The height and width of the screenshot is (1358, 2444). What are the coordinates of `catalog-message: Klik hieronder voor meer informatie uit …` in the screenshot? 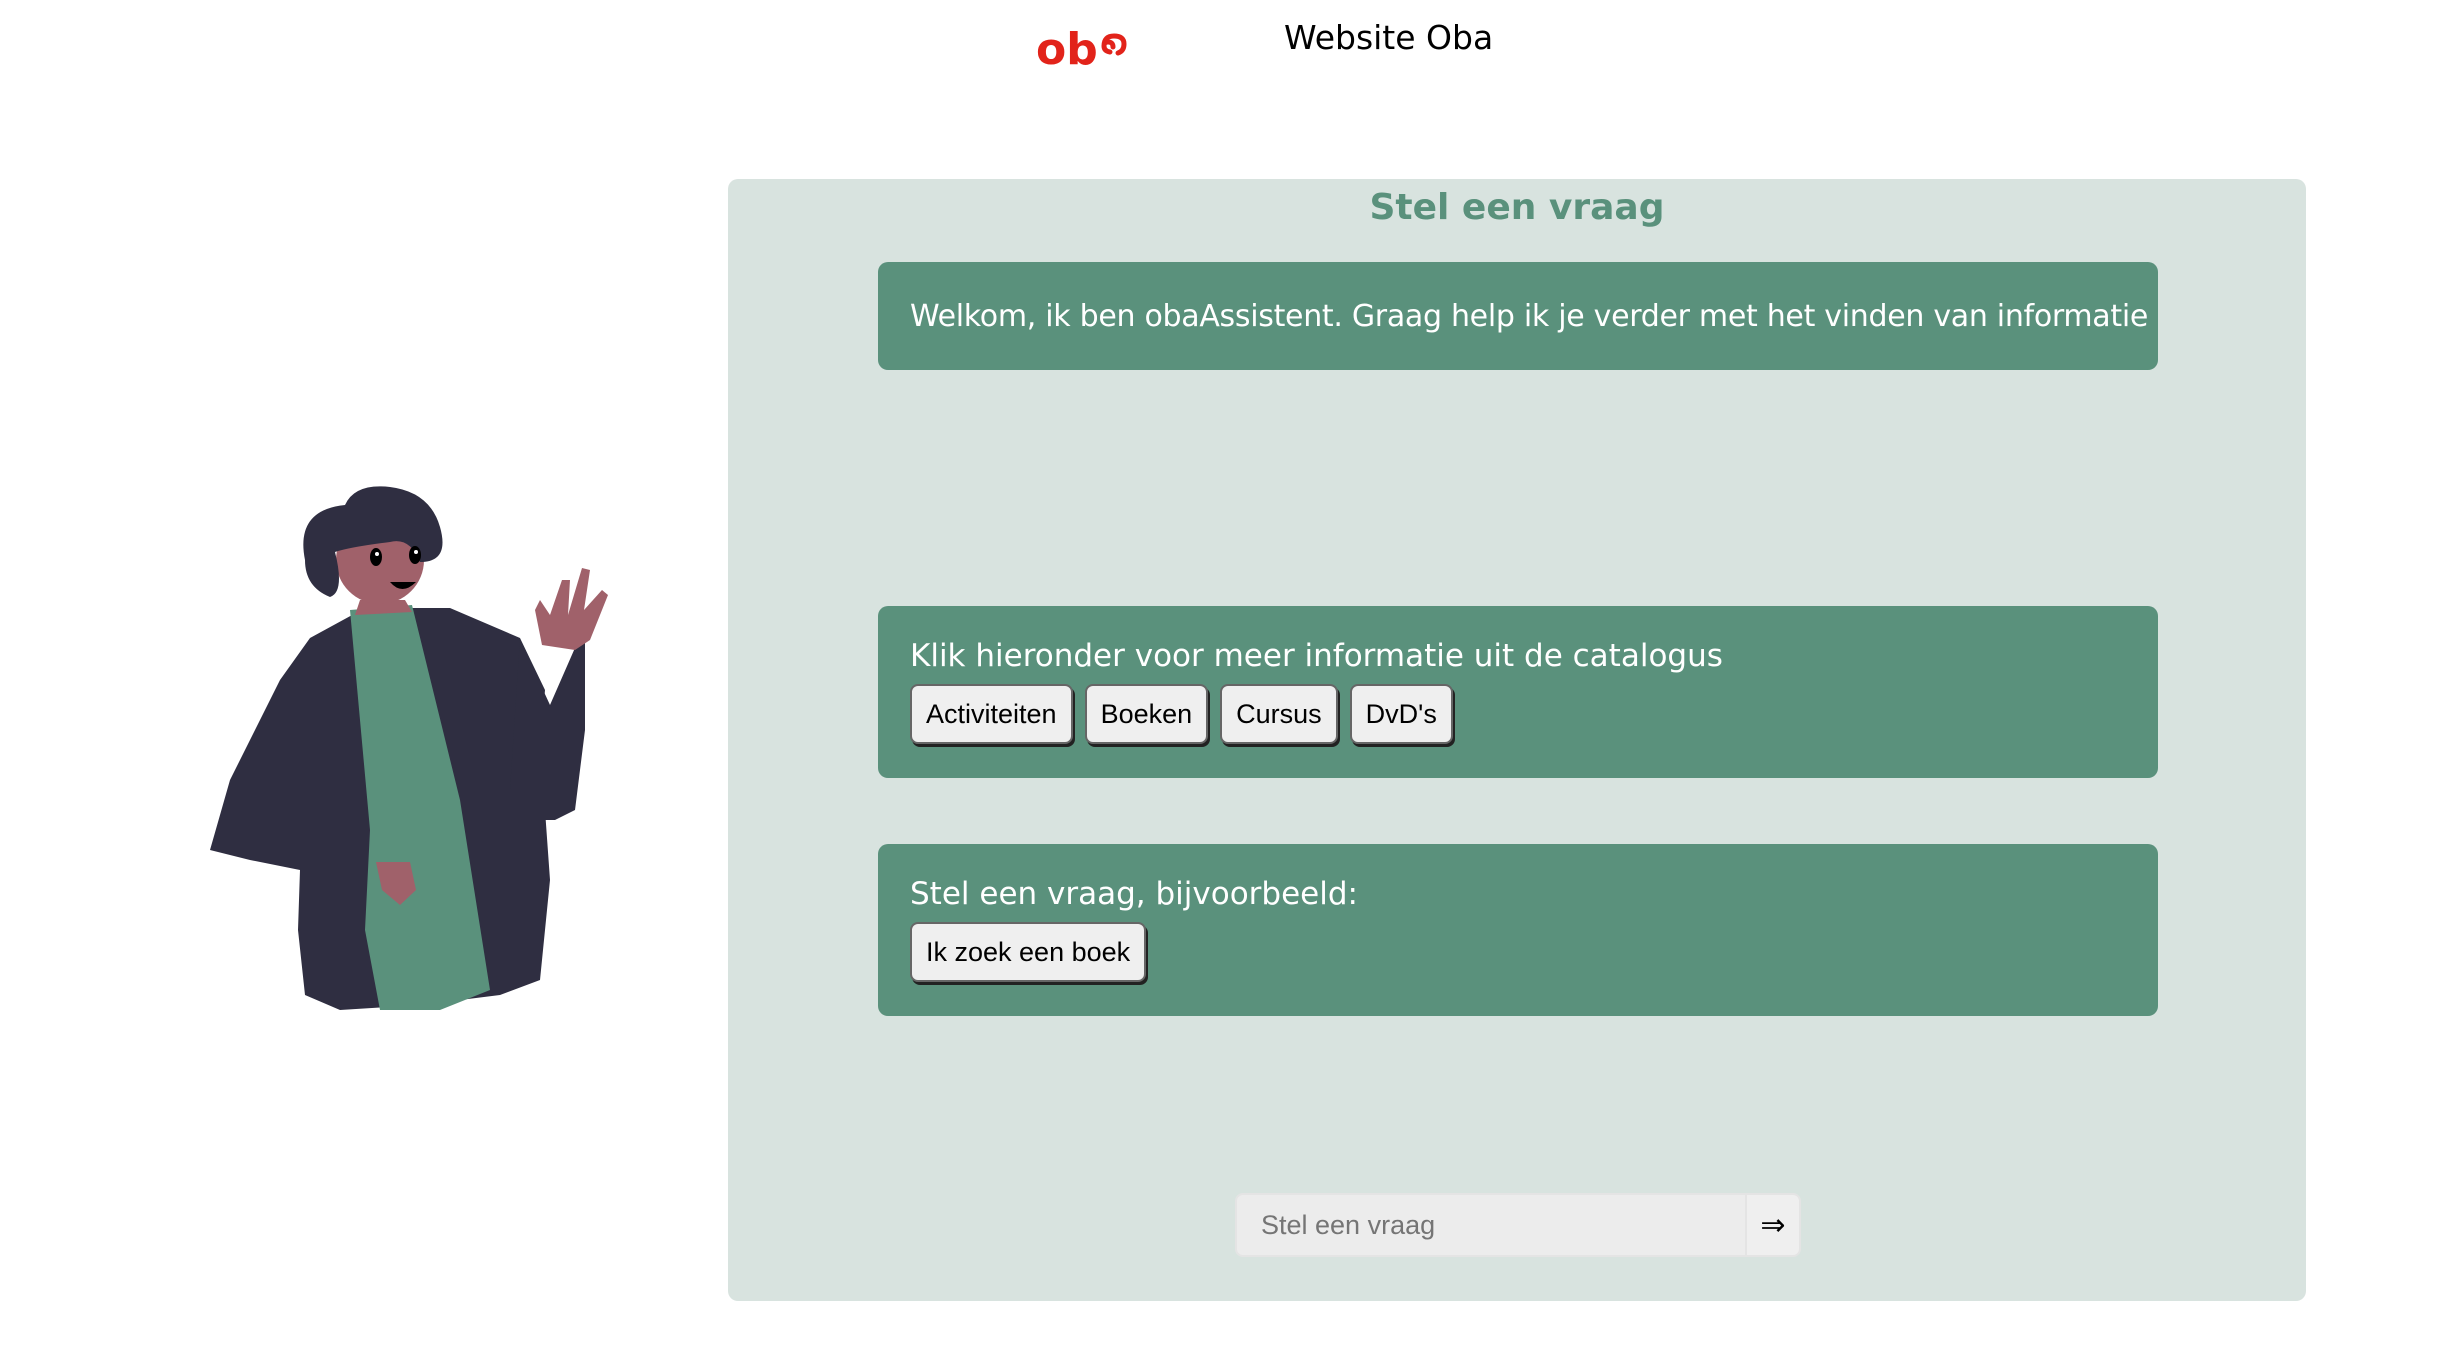 It's located at (1518, 692).